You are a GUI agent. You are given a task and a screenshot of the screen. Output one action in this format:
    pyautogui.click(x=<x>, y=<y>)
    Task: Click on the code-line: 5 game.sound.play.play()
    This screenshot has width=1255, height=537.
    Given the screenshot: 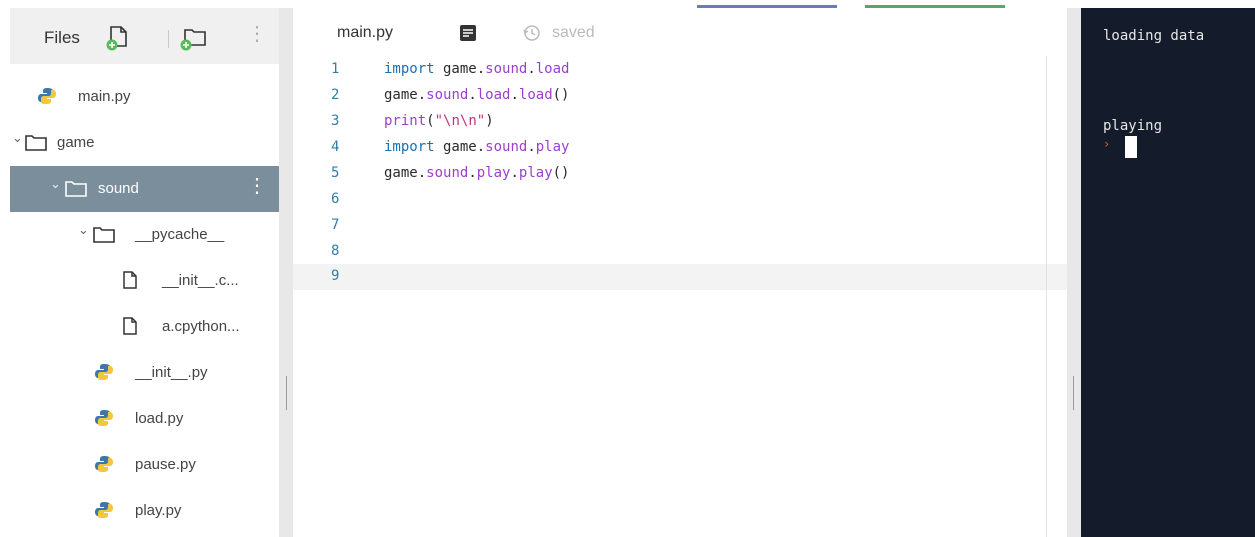 What is the action you would take?
    pyautogui.click(x=680, y=174)
    